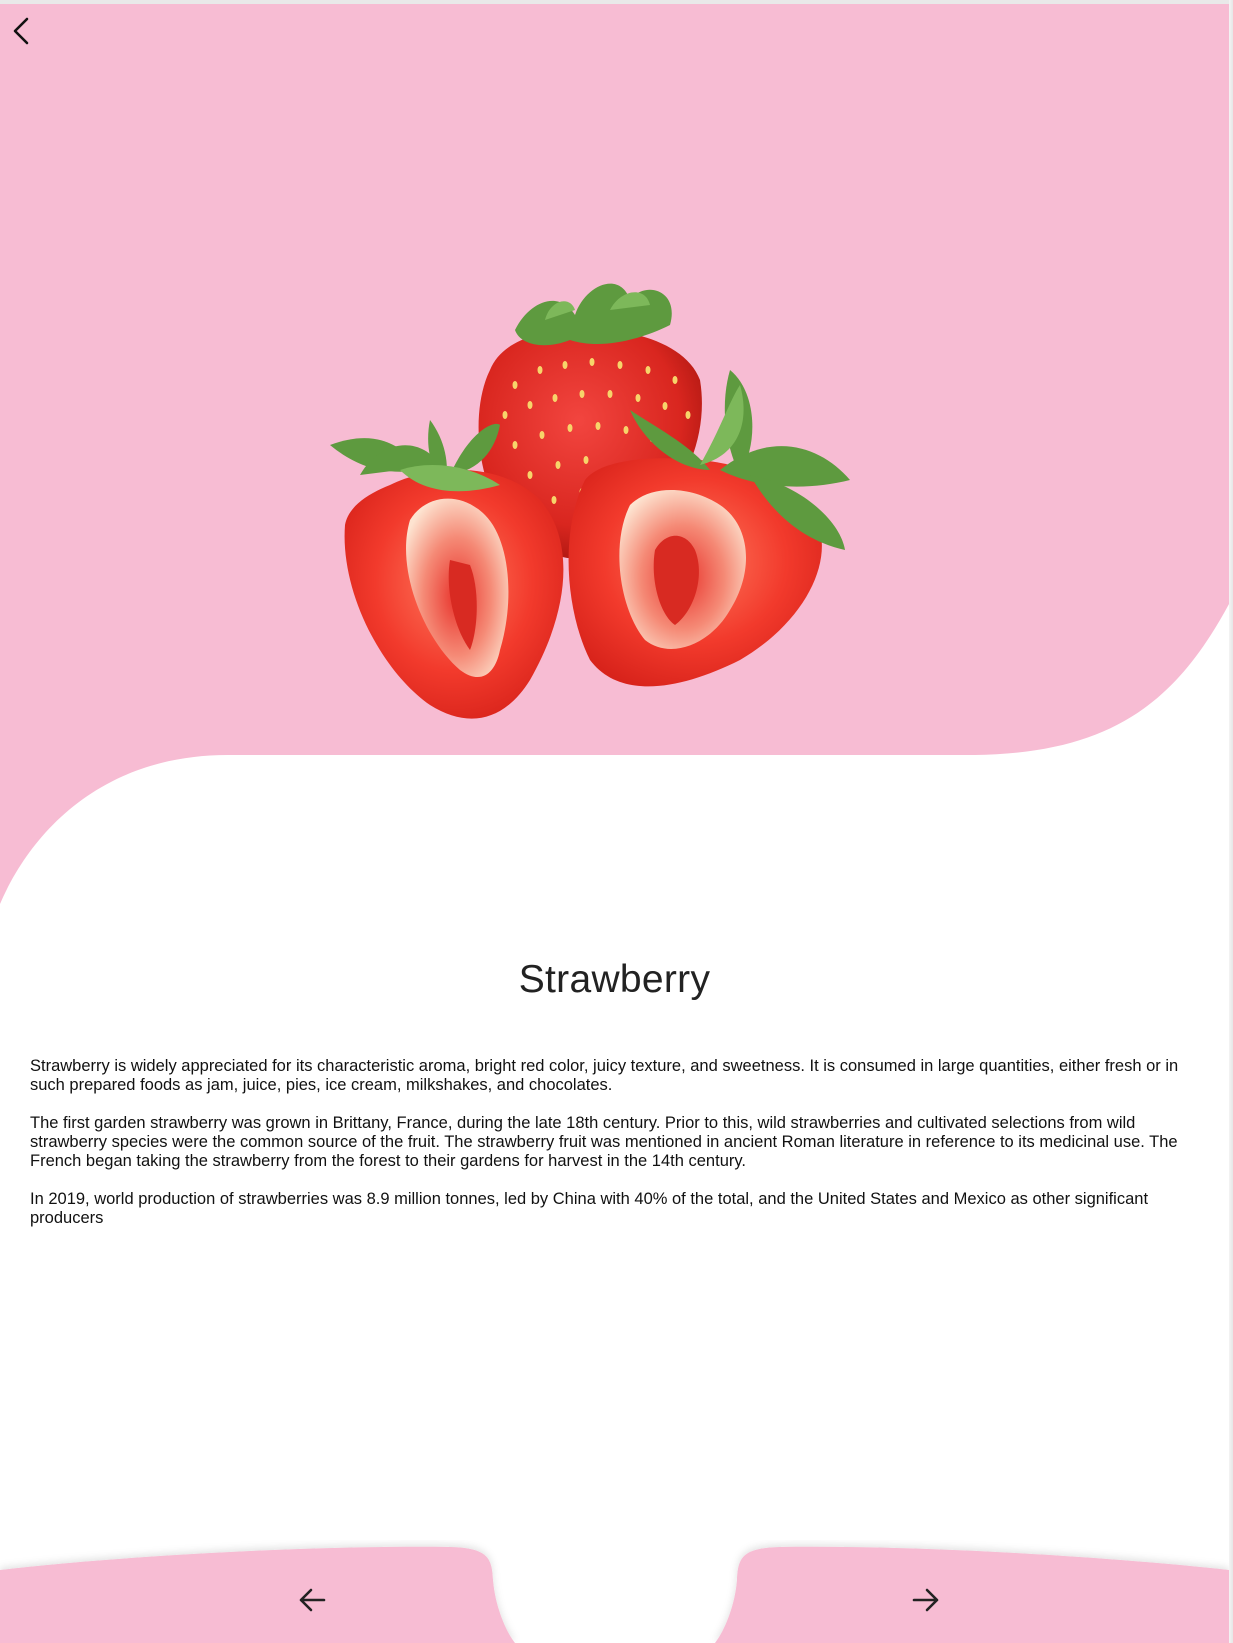 The image size is (1233, 1643). I want to click on arrow-left-icon, so click(312, 1600).